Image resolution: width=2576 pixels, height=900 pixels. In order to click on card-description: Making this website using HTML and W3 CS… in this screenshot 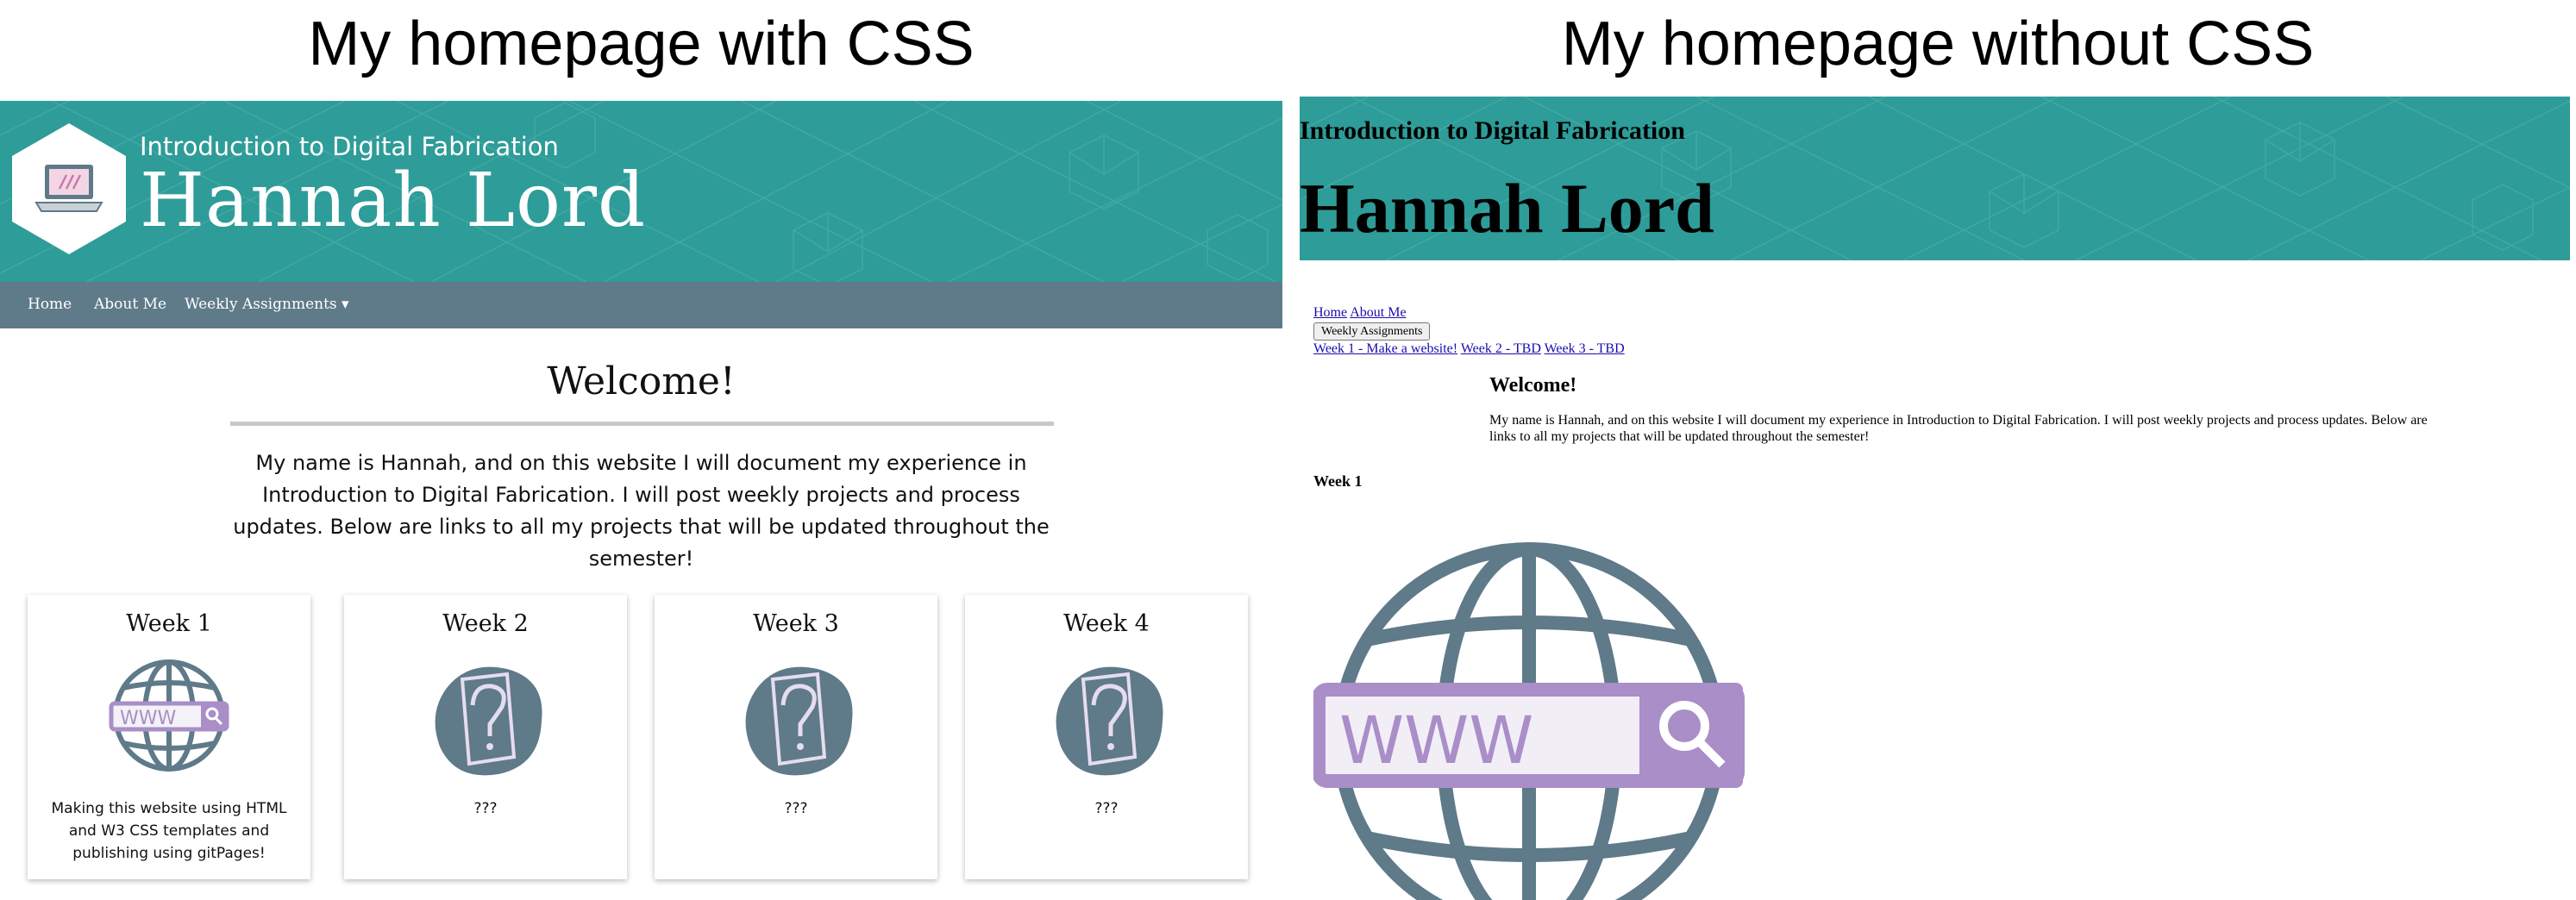, I will do `click(169, 831)`.